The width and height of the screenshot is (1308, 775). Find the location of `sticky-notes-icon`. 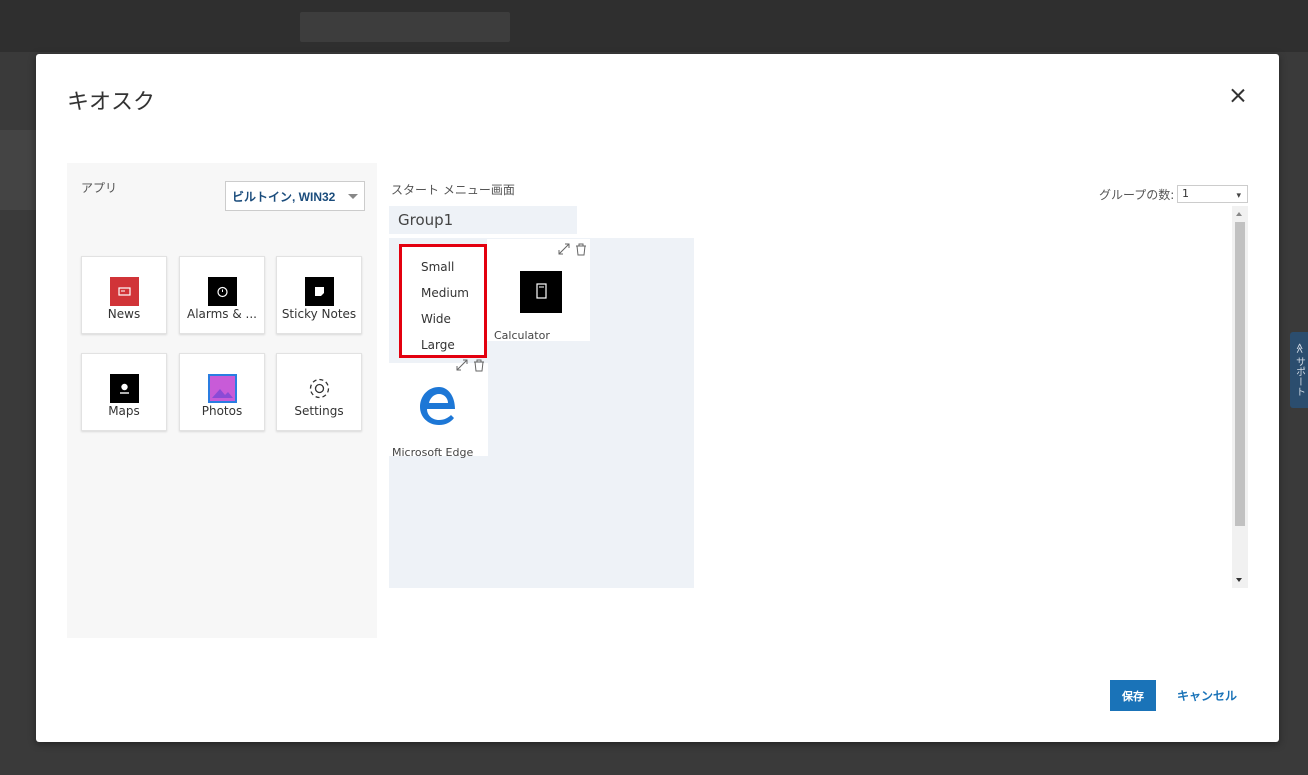

sticky-notes-icon is located at coordinates (319, 291).